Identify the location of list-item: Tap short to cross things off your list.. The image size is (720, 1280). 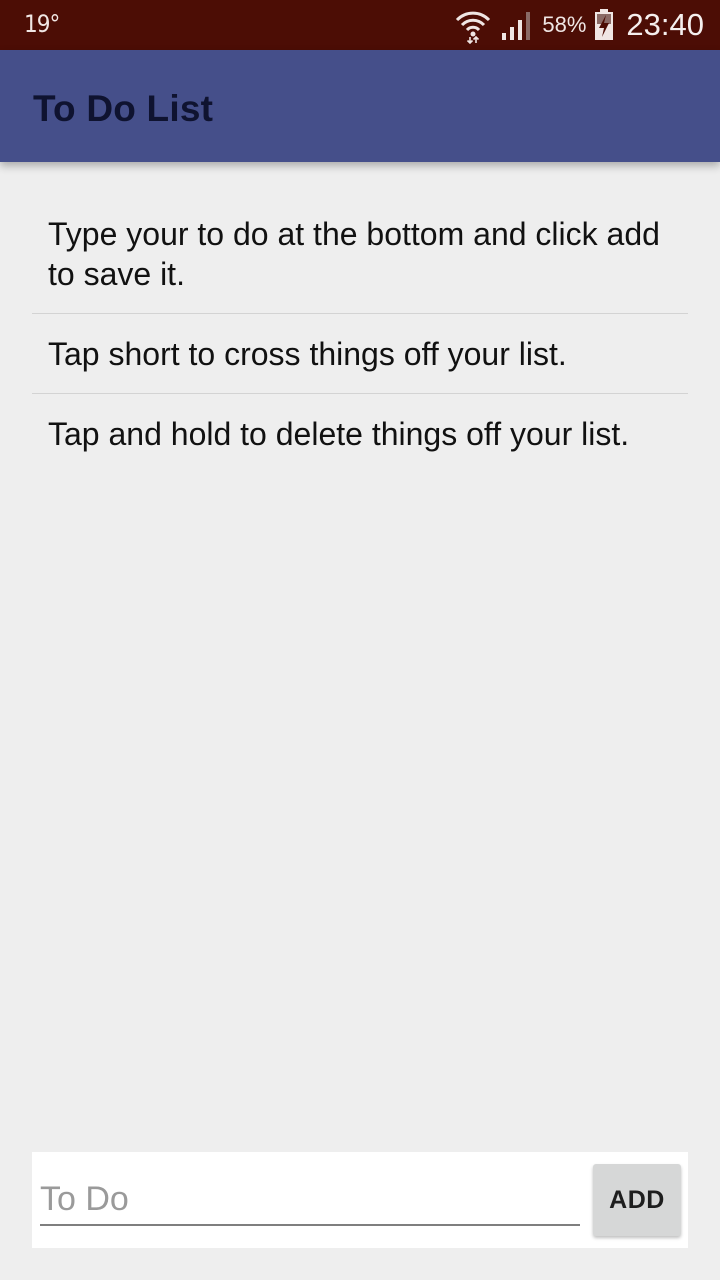
(360, 354).